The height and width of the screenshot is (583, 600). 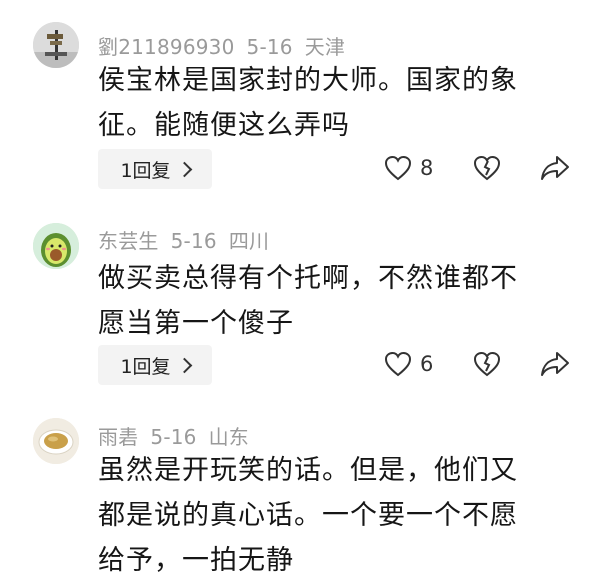 I want to click on comment-text-line: 愿当第一个傻子, so click(x=196, y=323).